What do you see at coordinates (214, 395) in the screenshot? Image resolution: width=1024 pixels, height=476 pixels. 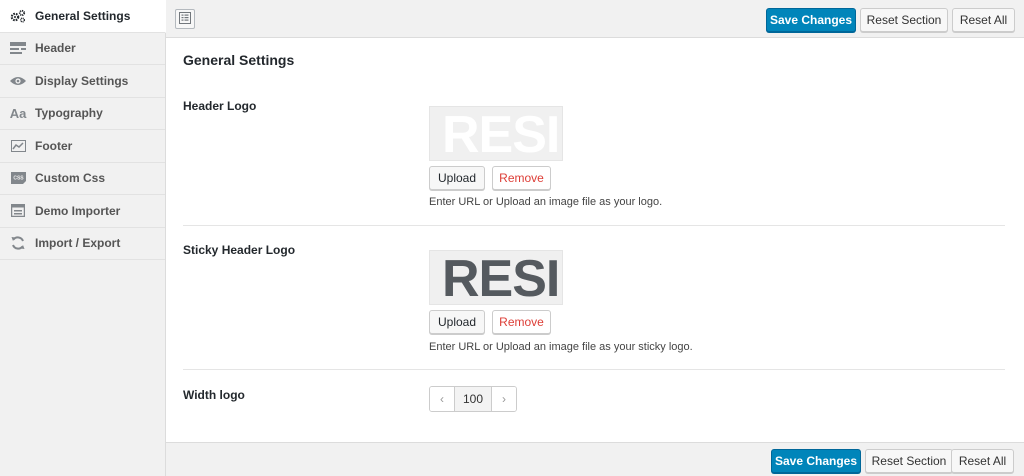 I see `width-logo-label: Width logo` at bounding box center [214, 395].